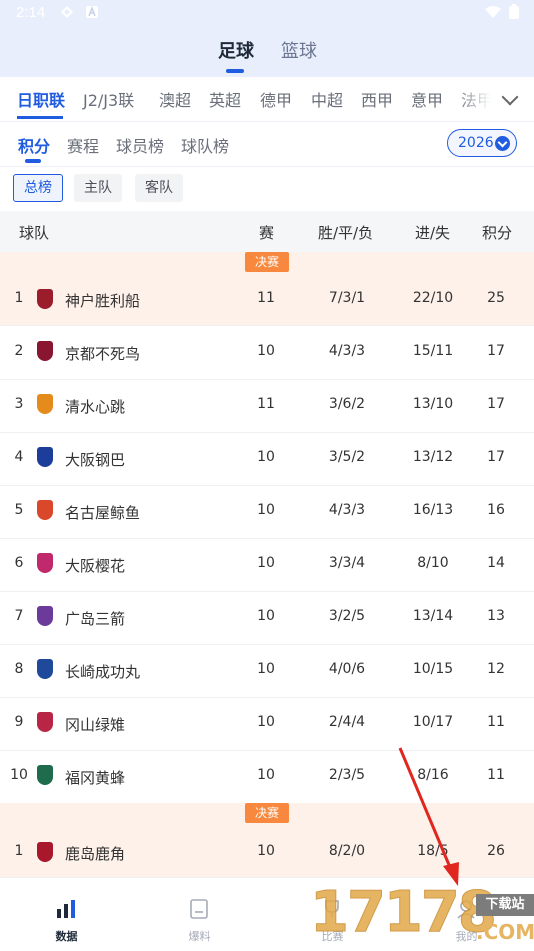 Image resolution: width=534 pixels, height=951 pixels. I want to click on goals: 13/12, so click(433, 457).